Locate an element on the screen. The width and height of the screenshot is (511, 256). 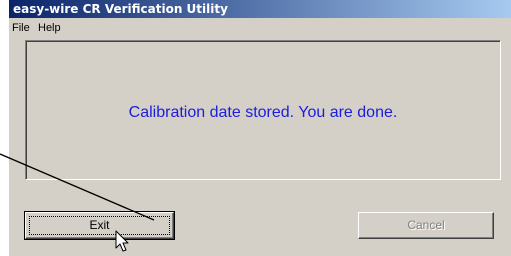
overlay-layer is located at coordinates (77, 202).